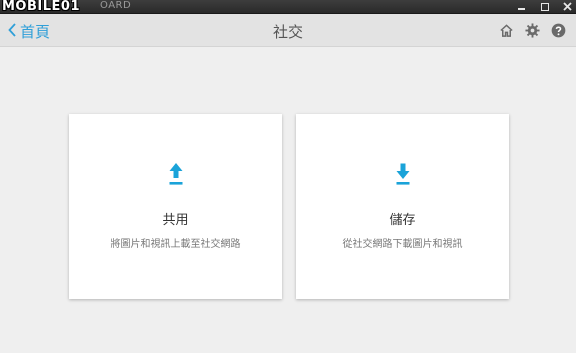  I want to click on save-title: 儲存, so click(402, 220).